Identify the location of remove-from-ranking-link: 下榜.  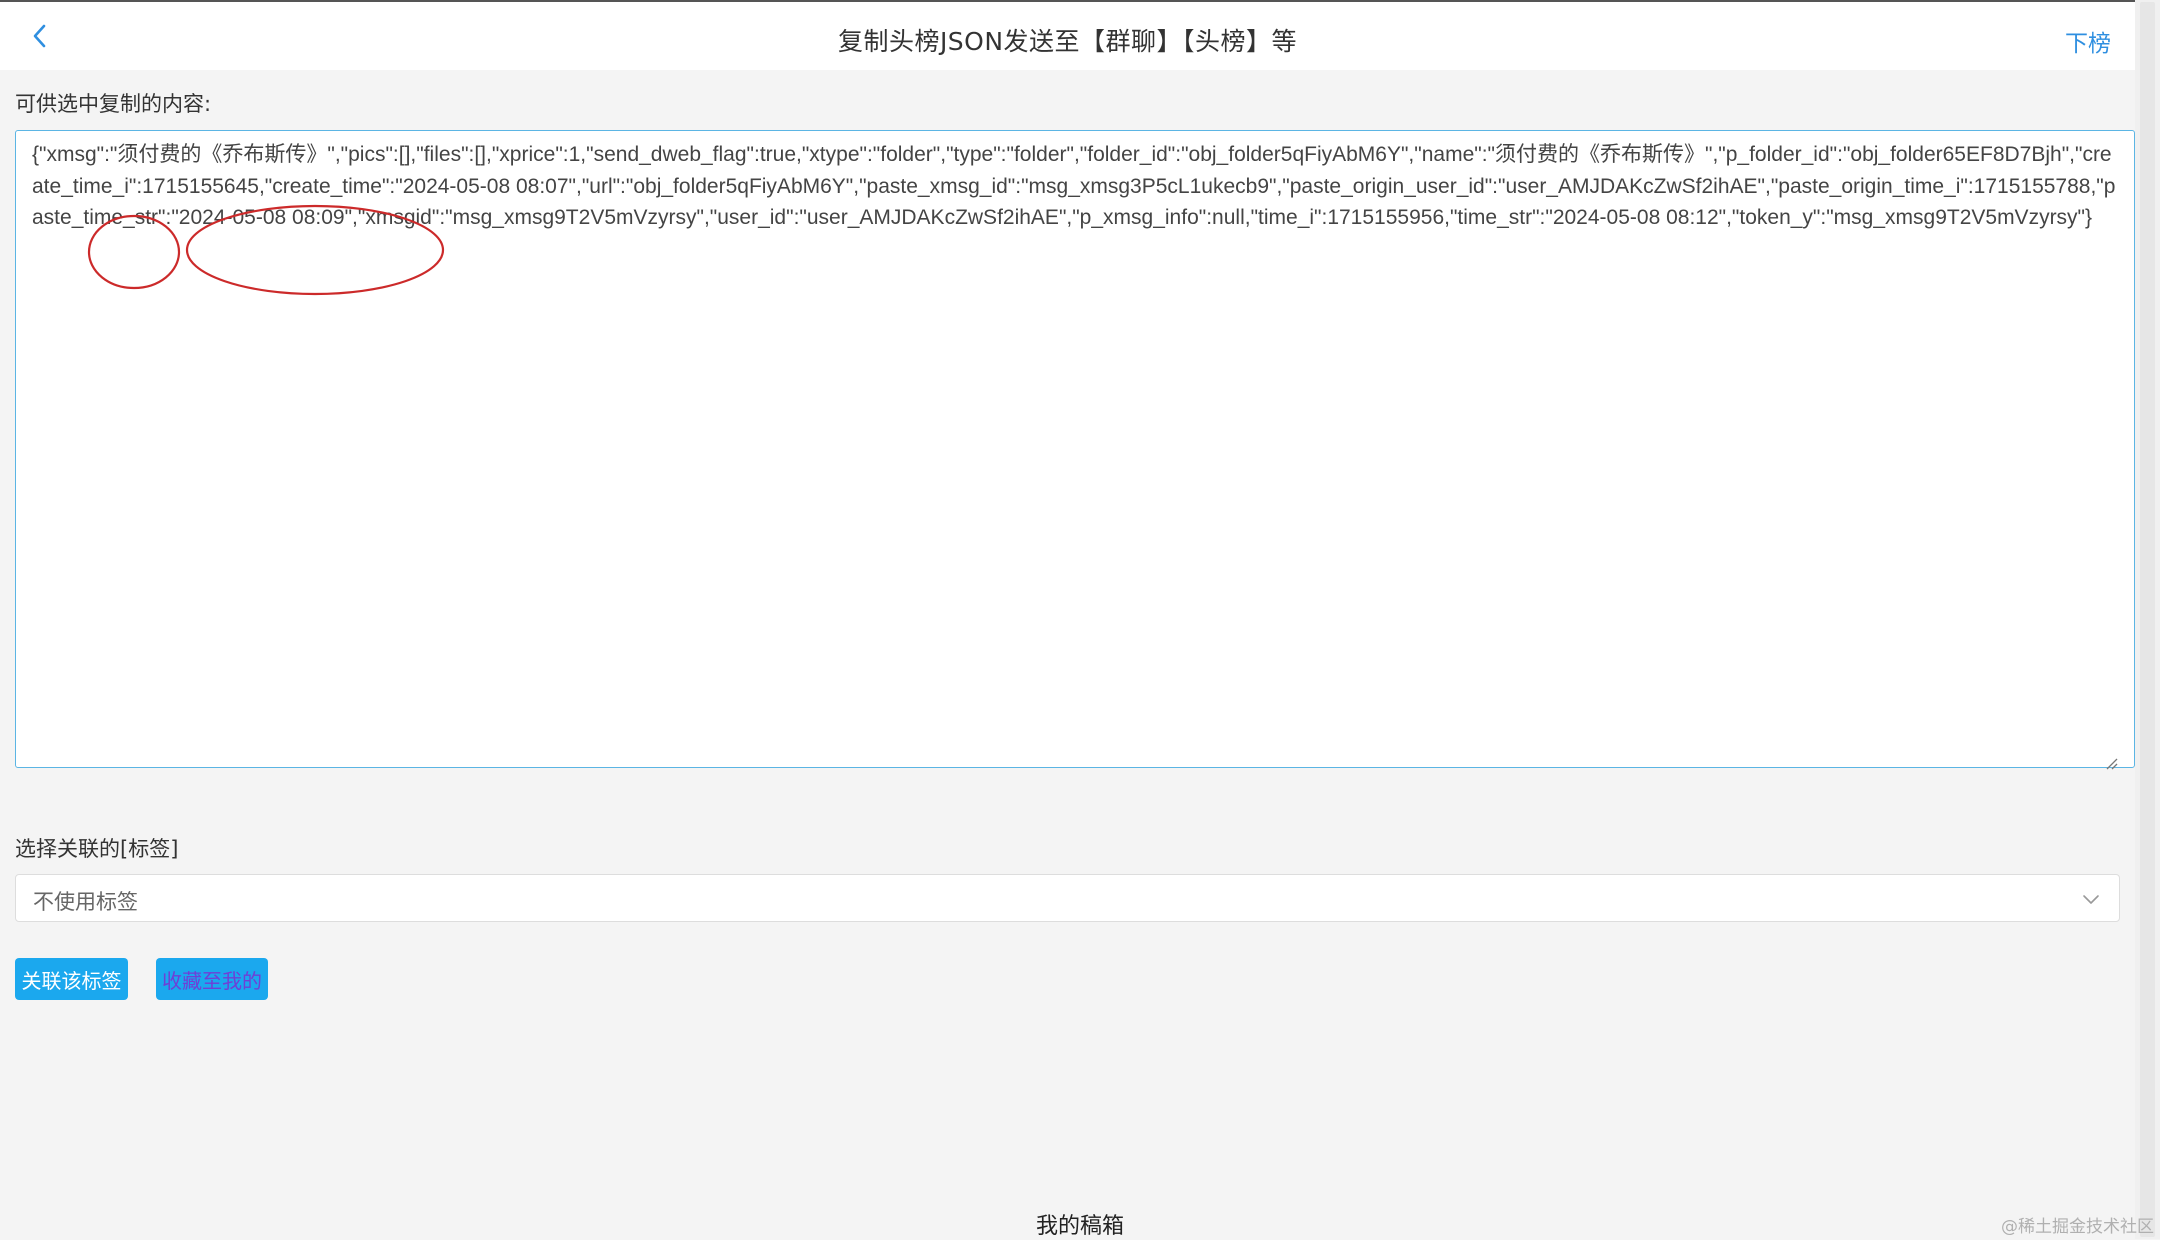
(2088, 41).